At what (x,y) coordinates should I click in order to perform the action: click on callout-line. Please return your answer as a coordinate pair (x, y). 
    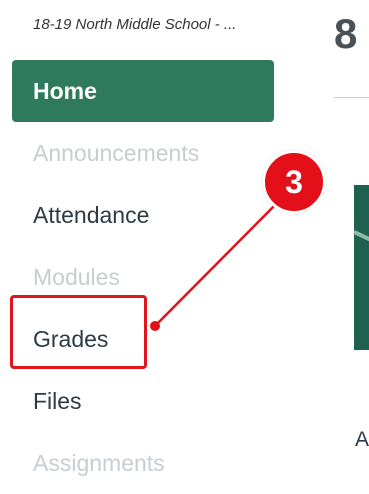
    Looking at the image, I should click on (220, 260).